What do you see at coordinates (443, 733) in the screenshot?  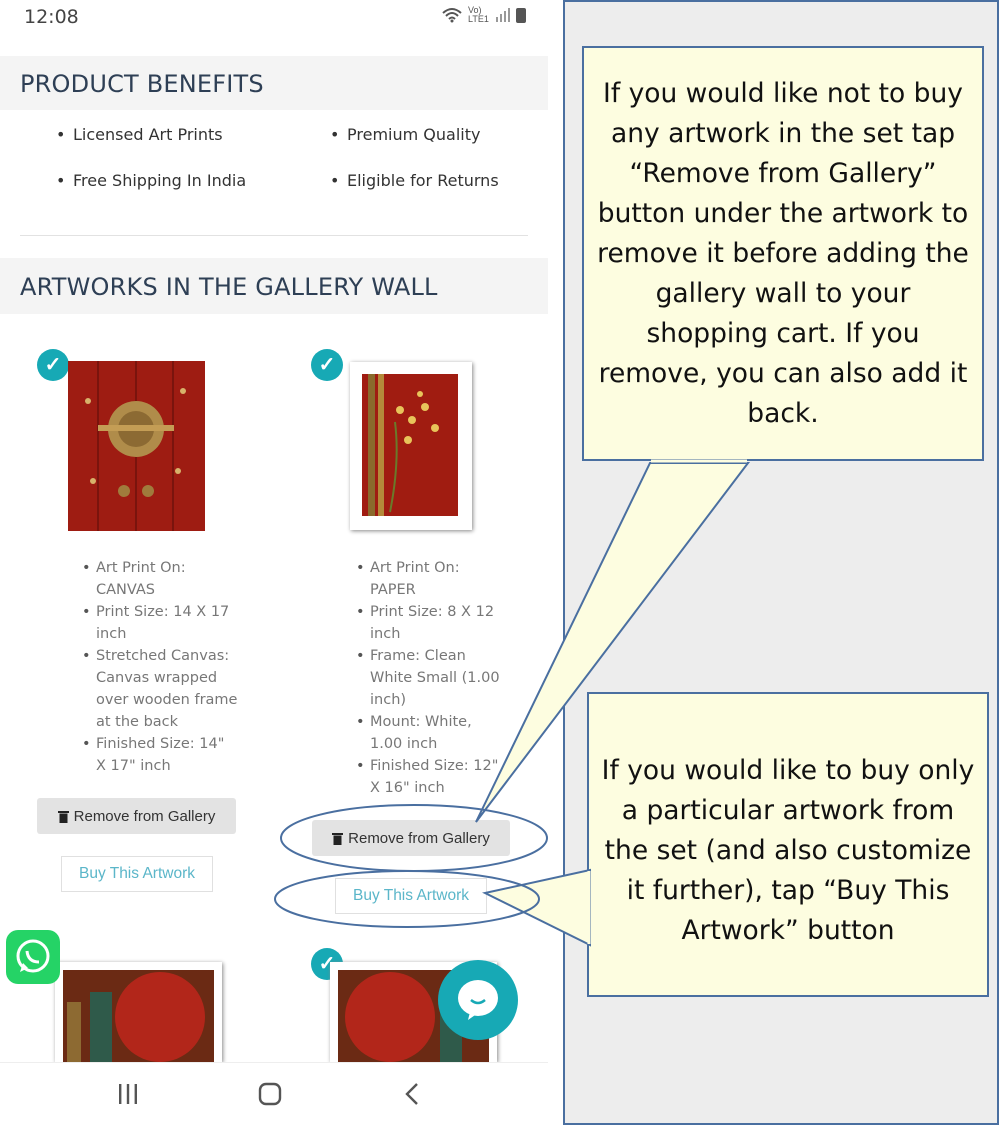 I see `spec-item: Mount: White,1.00 inch` at bounding box center [443, 733].